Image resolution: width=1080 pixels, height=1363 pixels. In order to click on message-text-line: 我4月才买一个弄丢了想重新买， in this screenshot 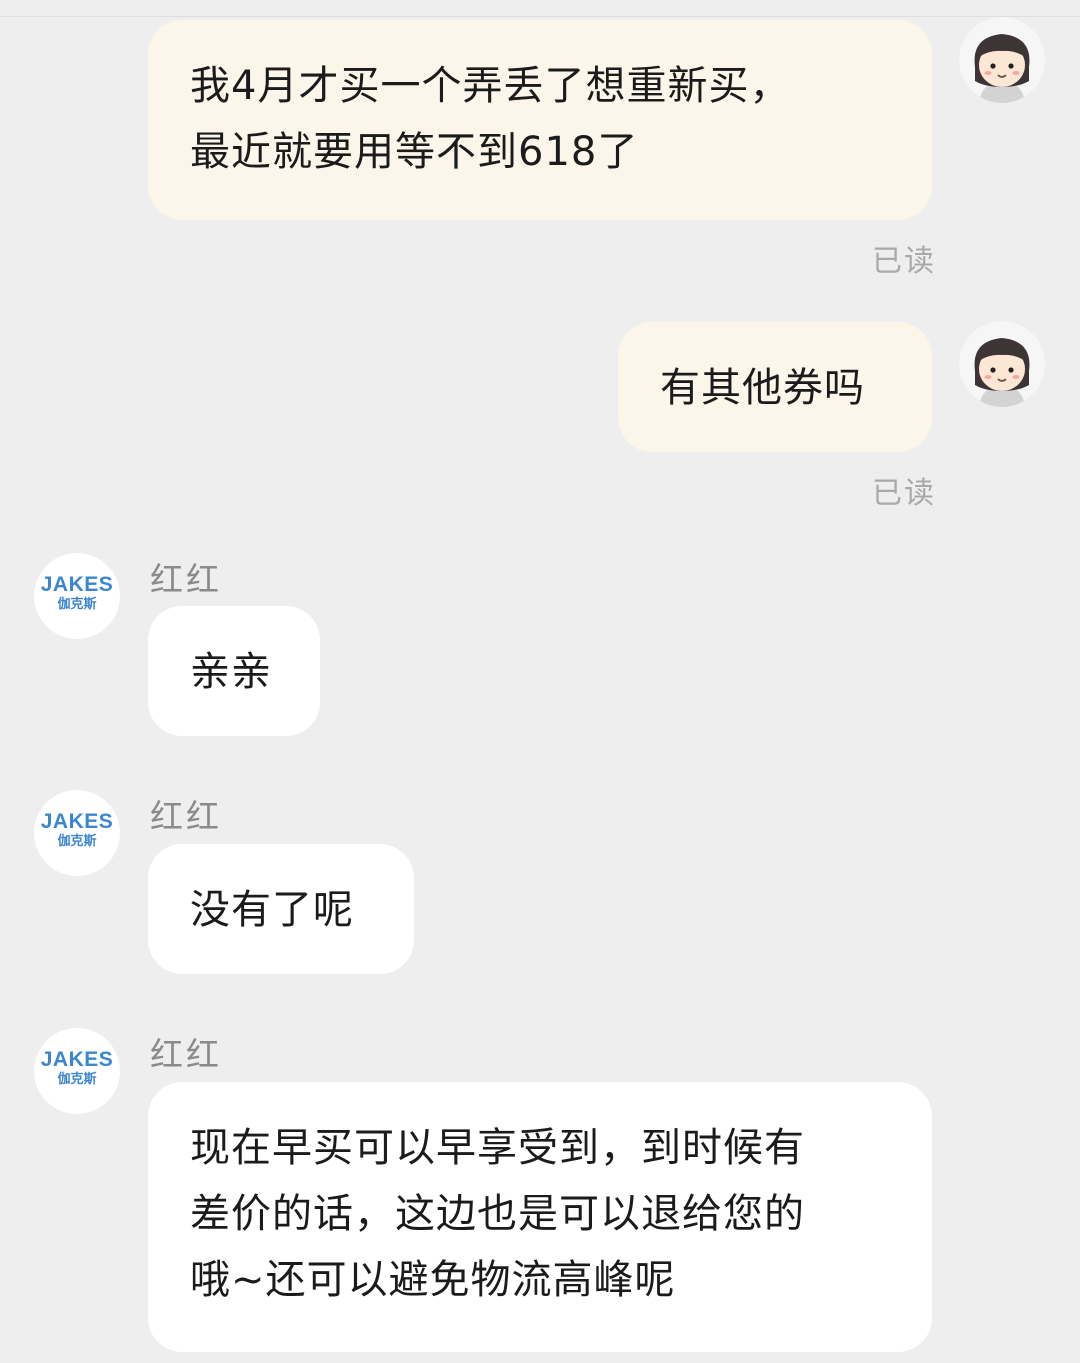, I will do `click(490, 86)`.